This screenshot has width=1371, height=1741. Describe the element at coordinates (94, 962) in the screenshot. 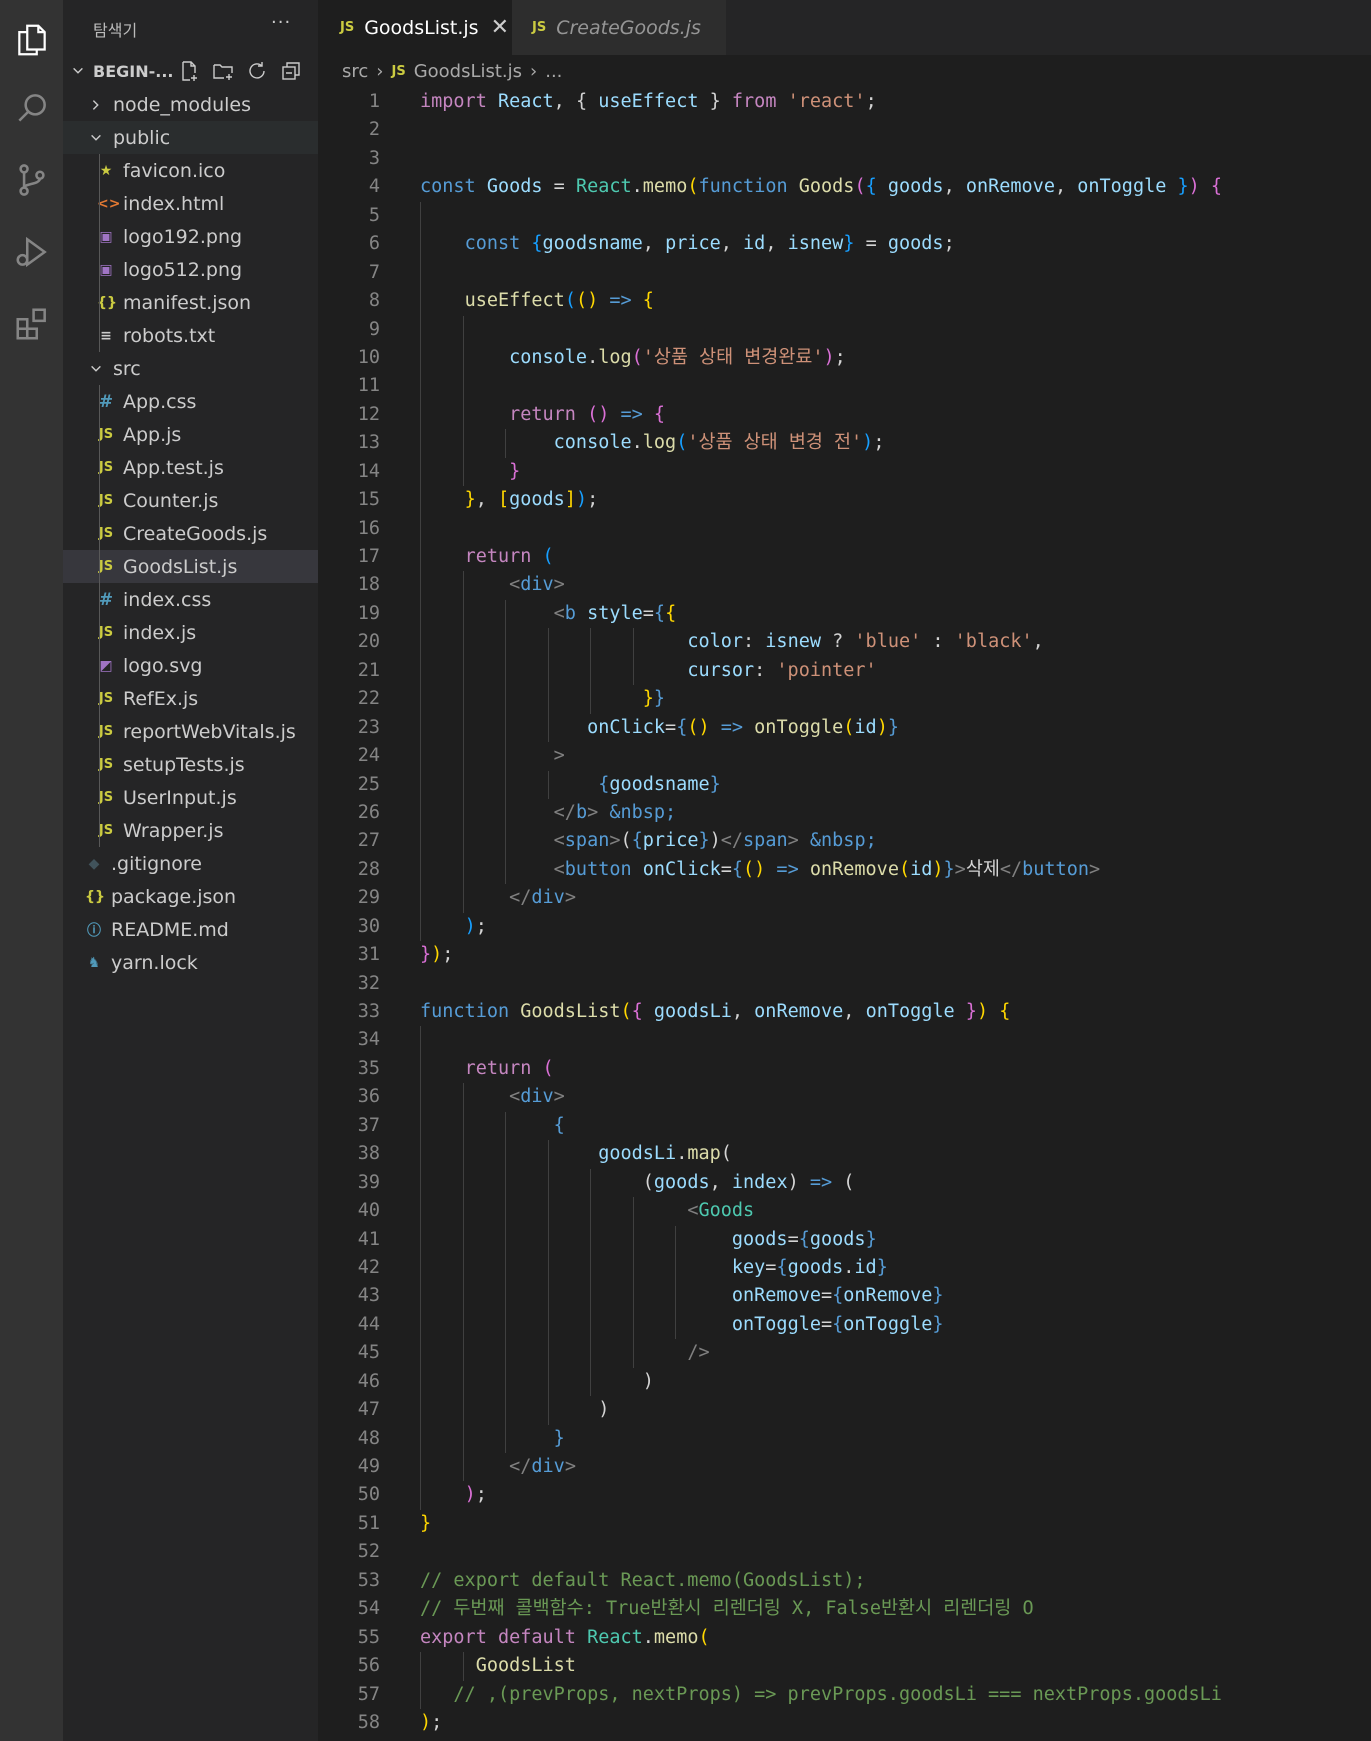

I see `yarn-icon: ♞` at that location.